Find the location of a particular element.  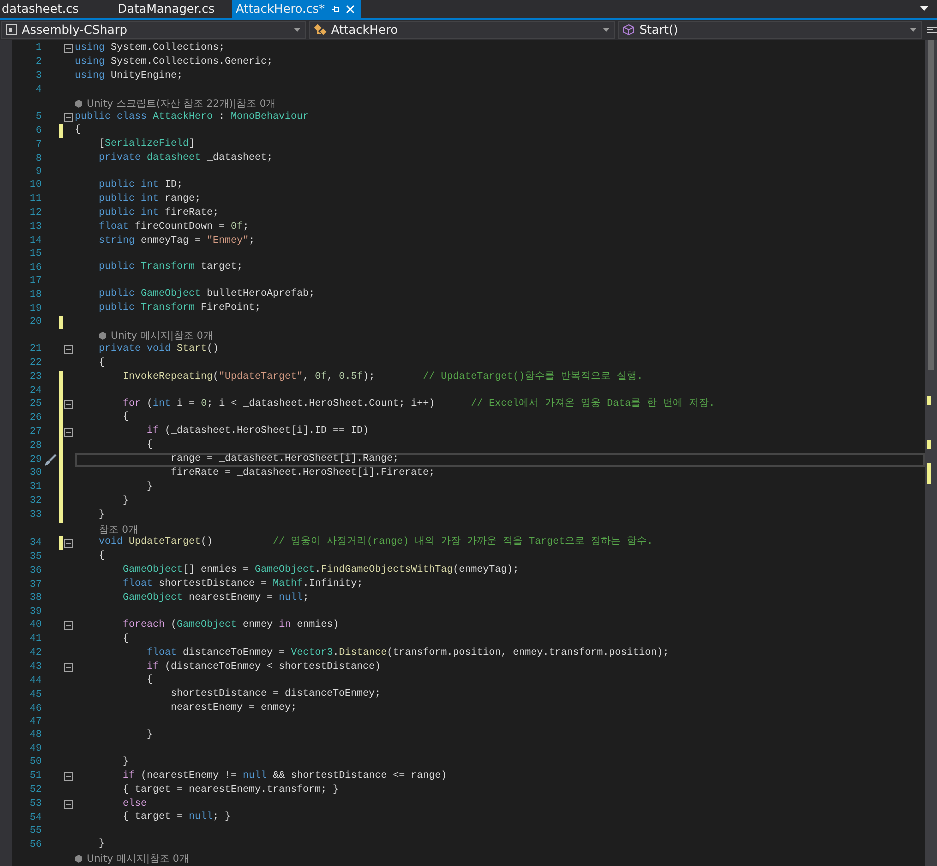

line-number: 45 is located at coordinates (35, 695).